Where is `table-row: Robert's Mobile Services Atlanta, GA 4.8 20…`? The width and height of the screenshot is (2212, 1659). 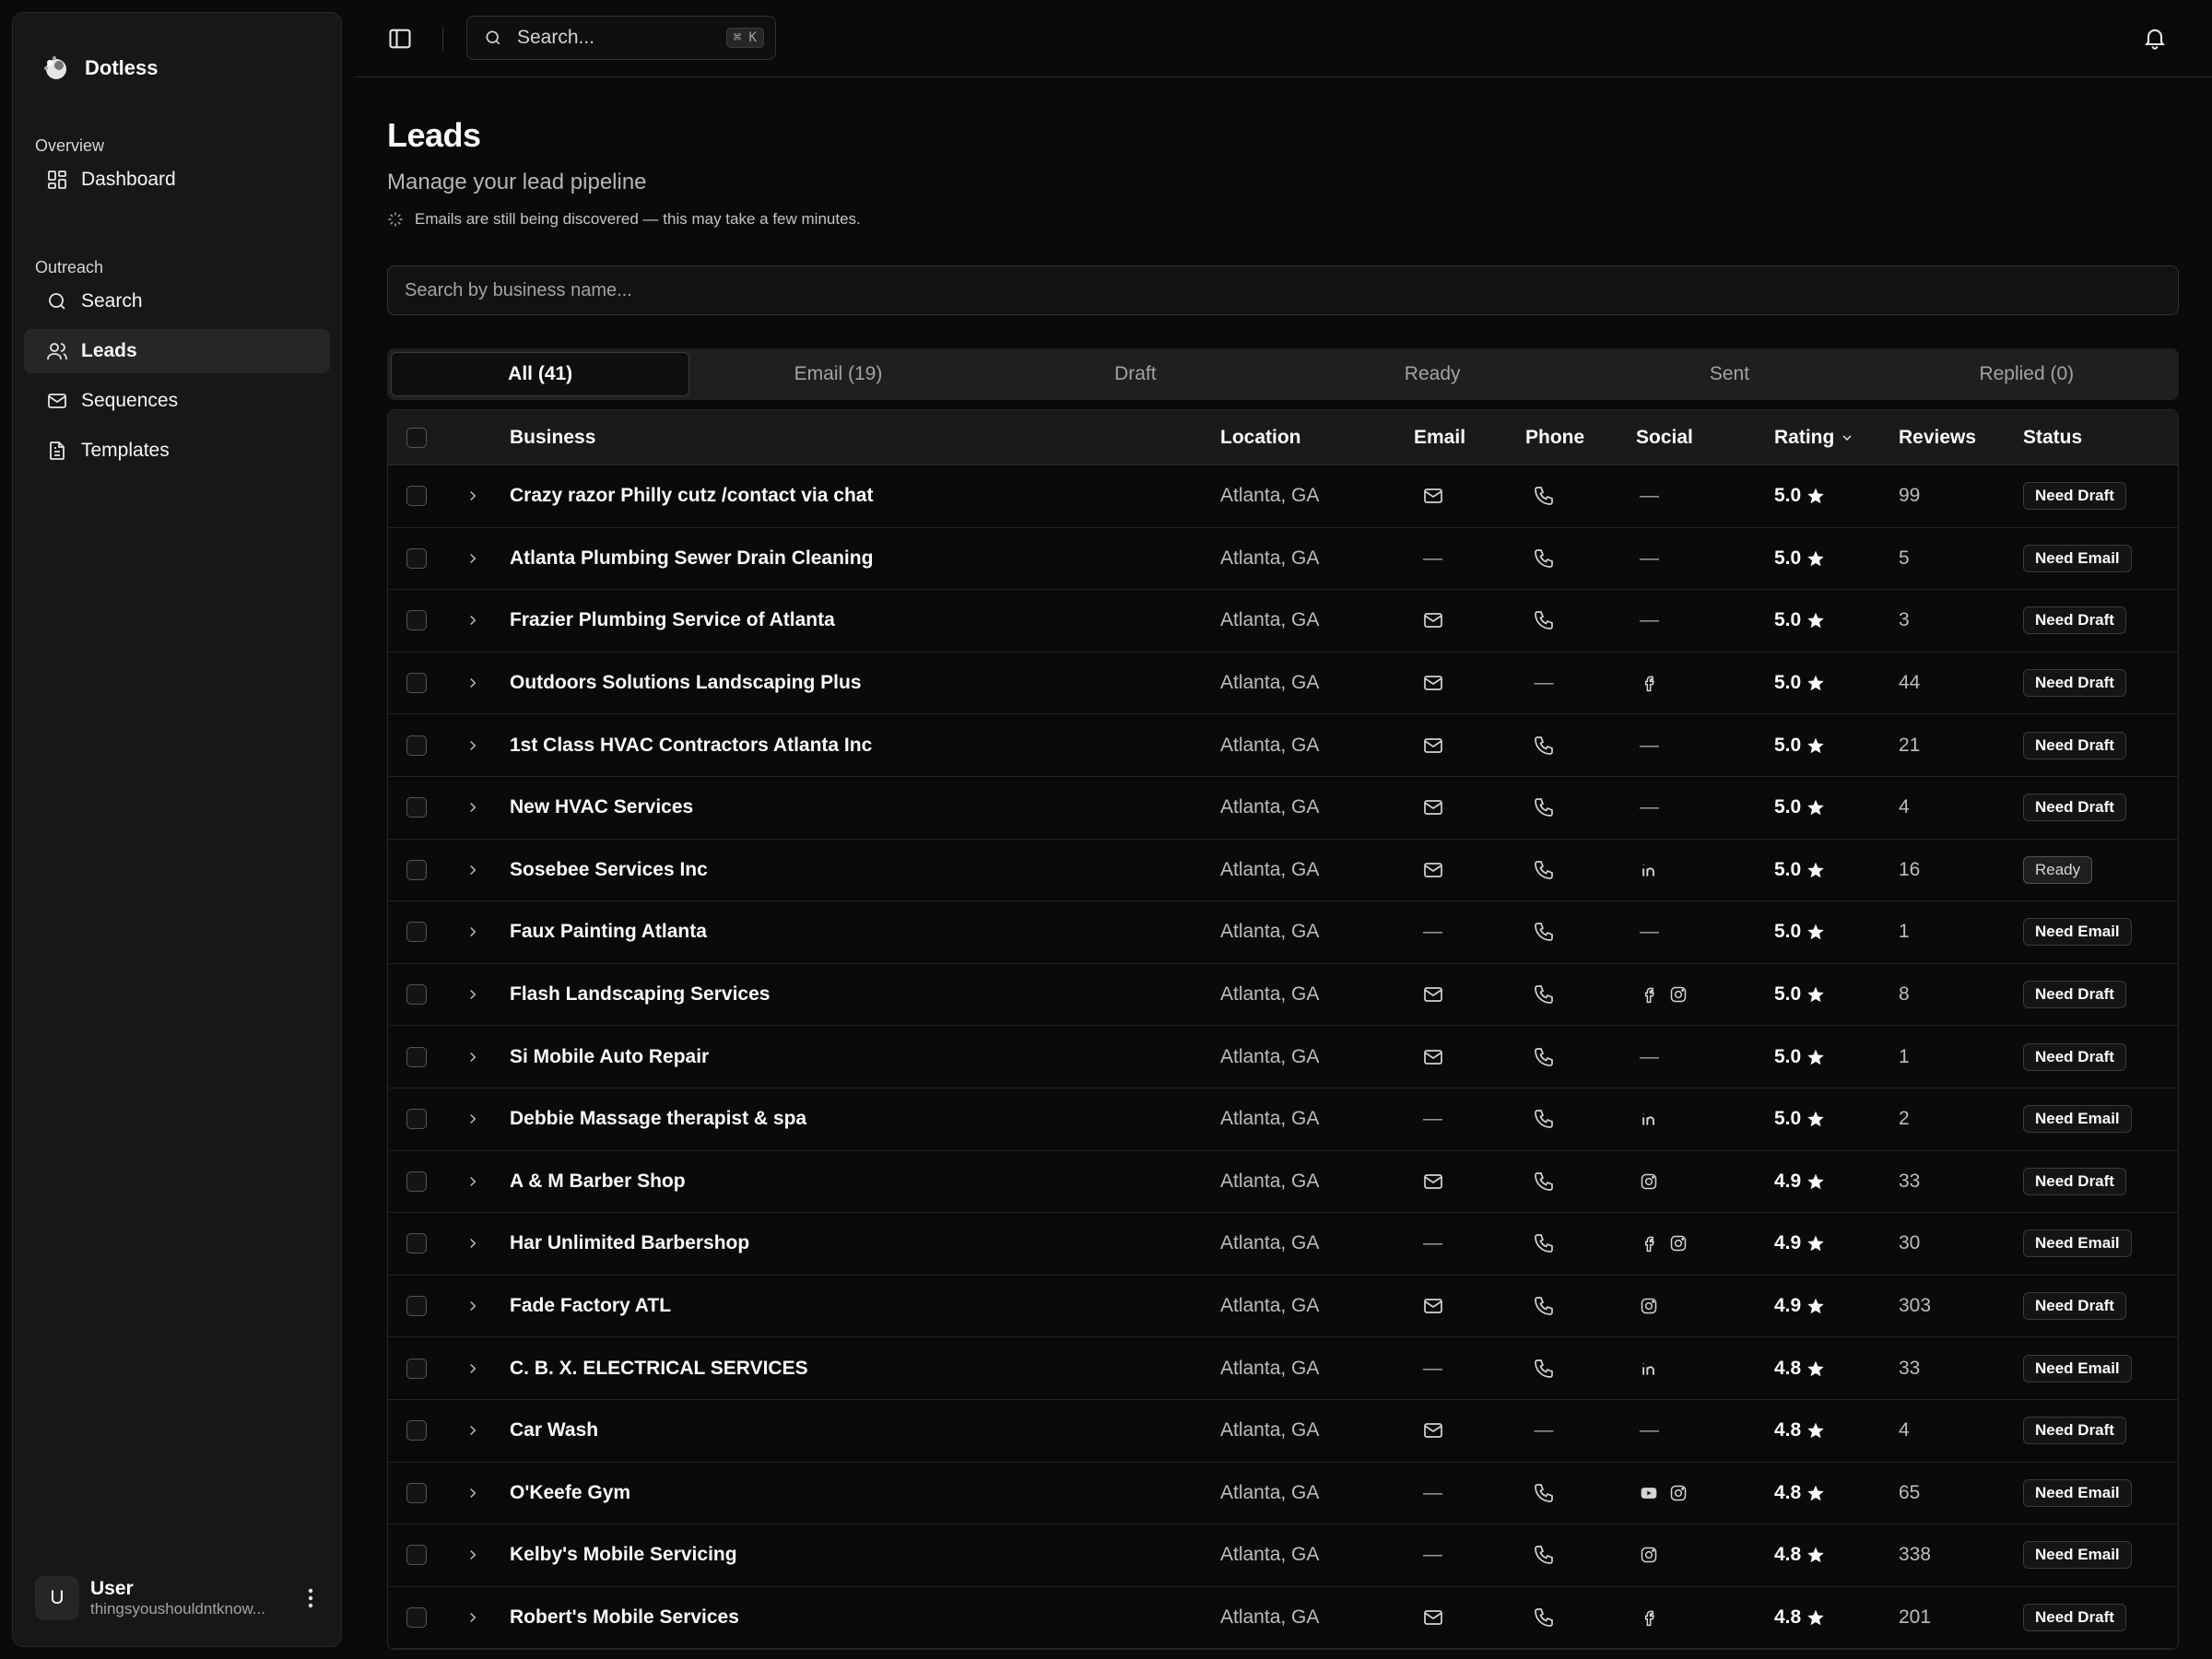
table-row: Robert's Mobile Services Atlanta, GA 4.8 20… is located at coordinates (1283, 1618).